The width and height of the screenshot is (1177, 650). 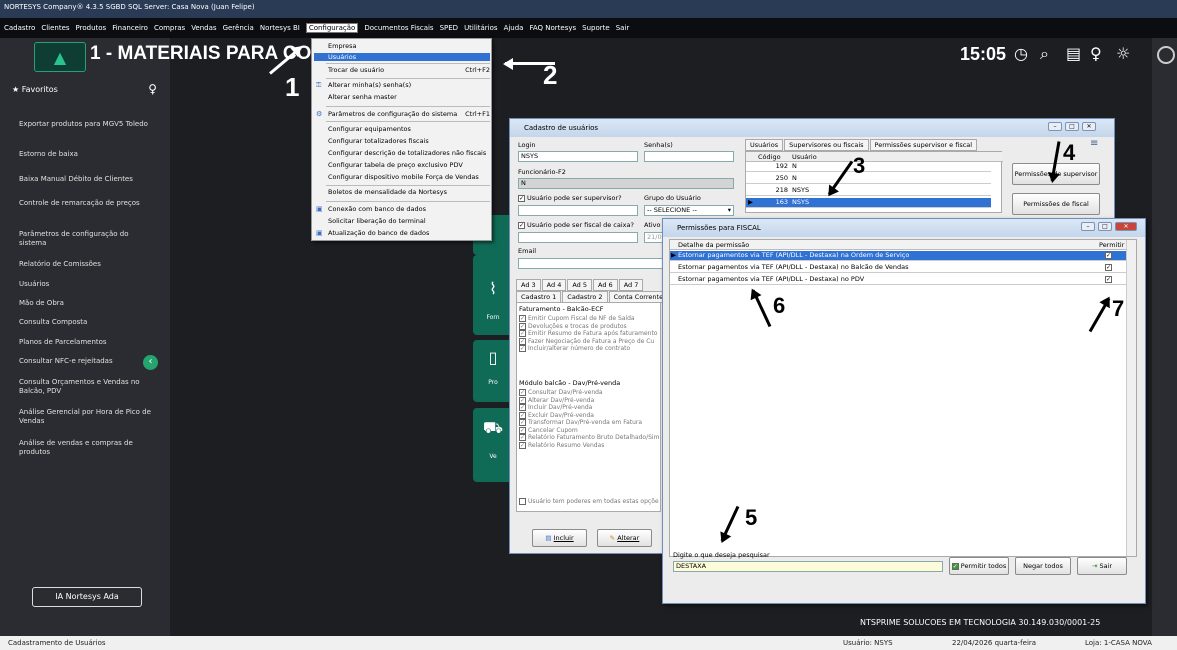 What do you see at coordinates (409, 221) in the screenshot?
I see `dropdown-item: Solicitar liberação do terminal` at bounding box center [409, 221].